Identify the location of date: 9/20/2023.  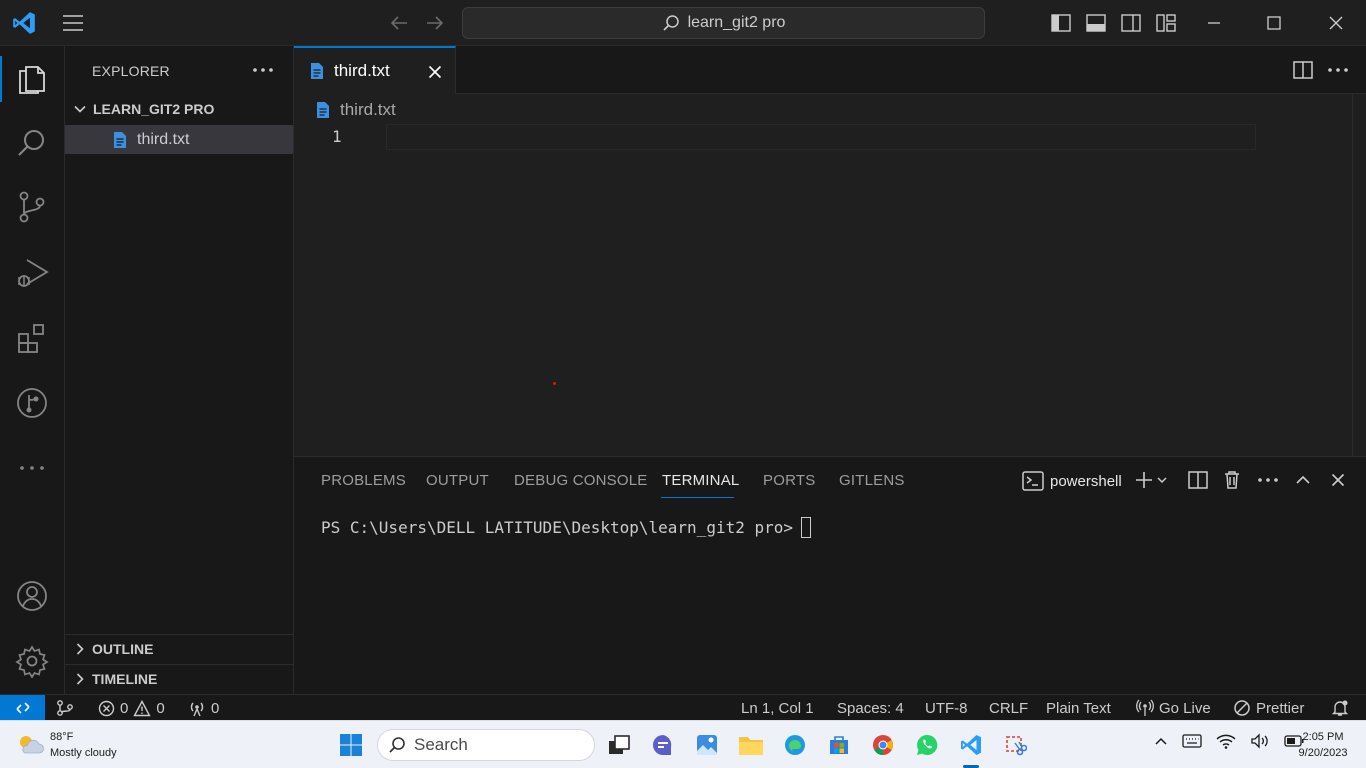
(1323, 753).